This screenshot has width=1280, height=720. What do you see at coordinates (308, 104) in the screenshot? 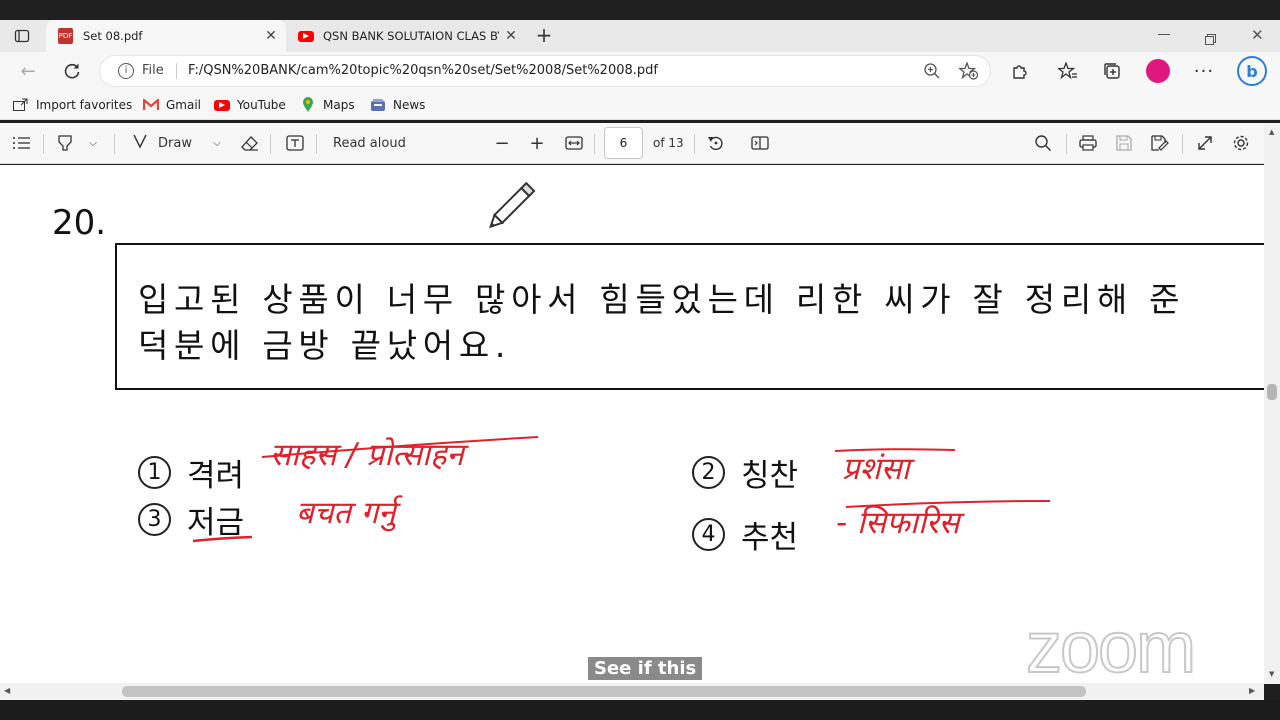
I see `maps-icon` at bounding box center [308, 104].